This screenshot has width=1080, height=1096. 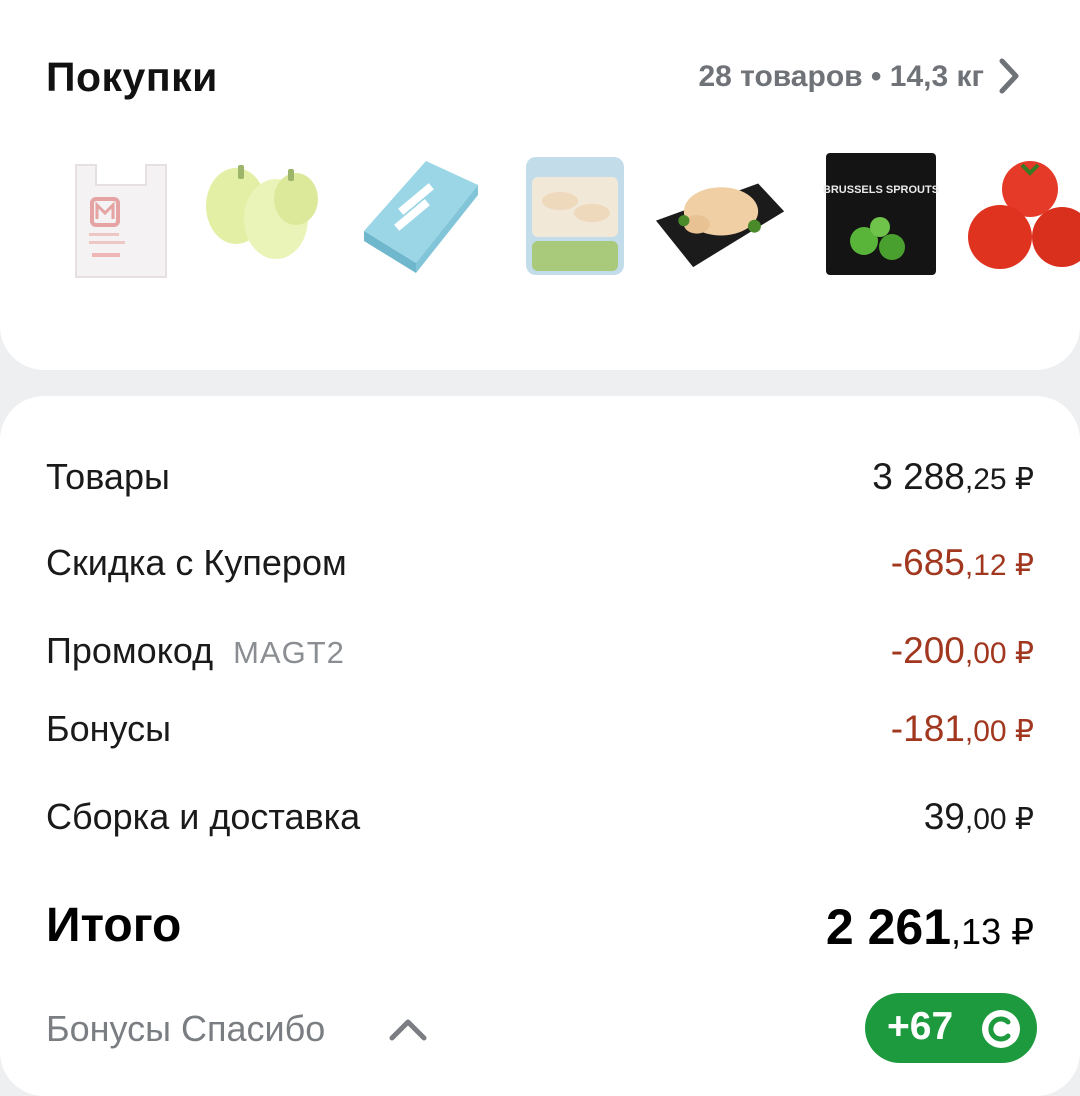 I want to click on chevron-right-icon, so click(x=1009, y=76).